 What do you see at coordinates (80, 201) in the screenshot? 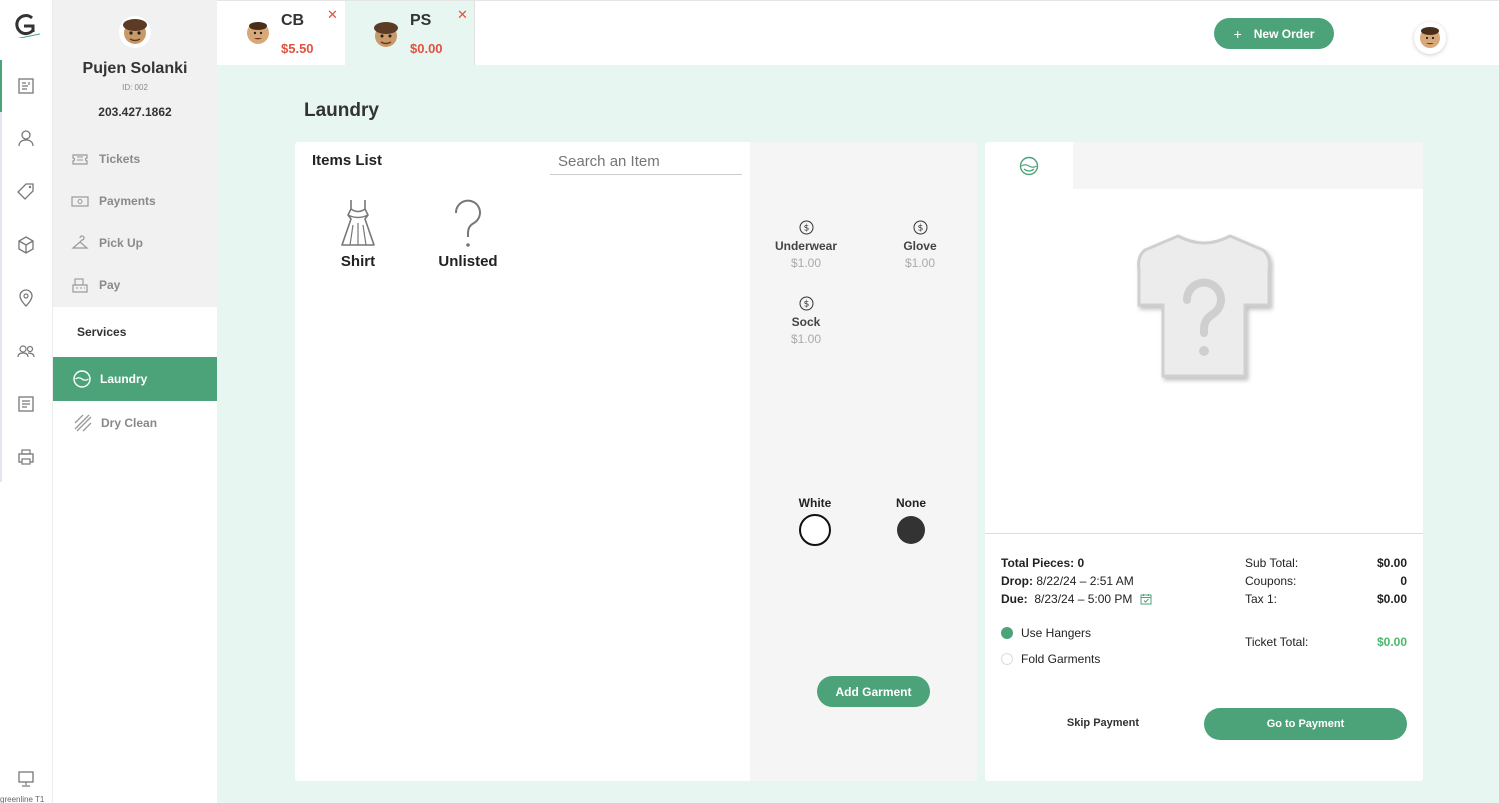
I see `cash-icon` at bounding box center [80, 201].